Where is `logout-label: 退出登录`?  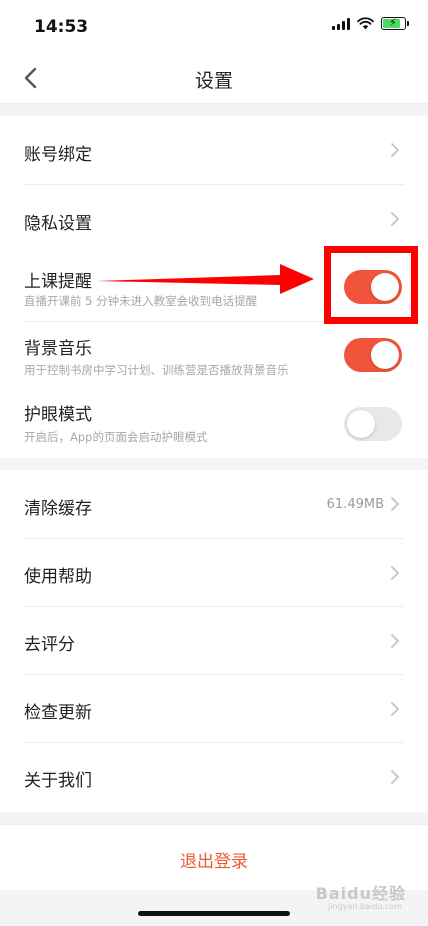 logout-label: 退出登录 is located at coordinates (214, 862).